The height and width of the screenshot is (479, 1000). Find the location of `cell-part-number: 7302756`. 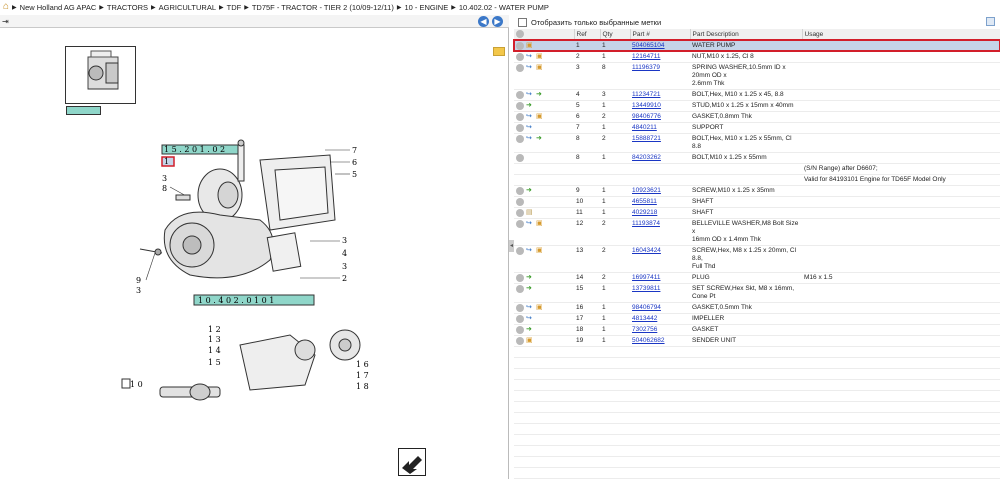

cell-part-number: 7302756 is located at coordinates (660, 330).